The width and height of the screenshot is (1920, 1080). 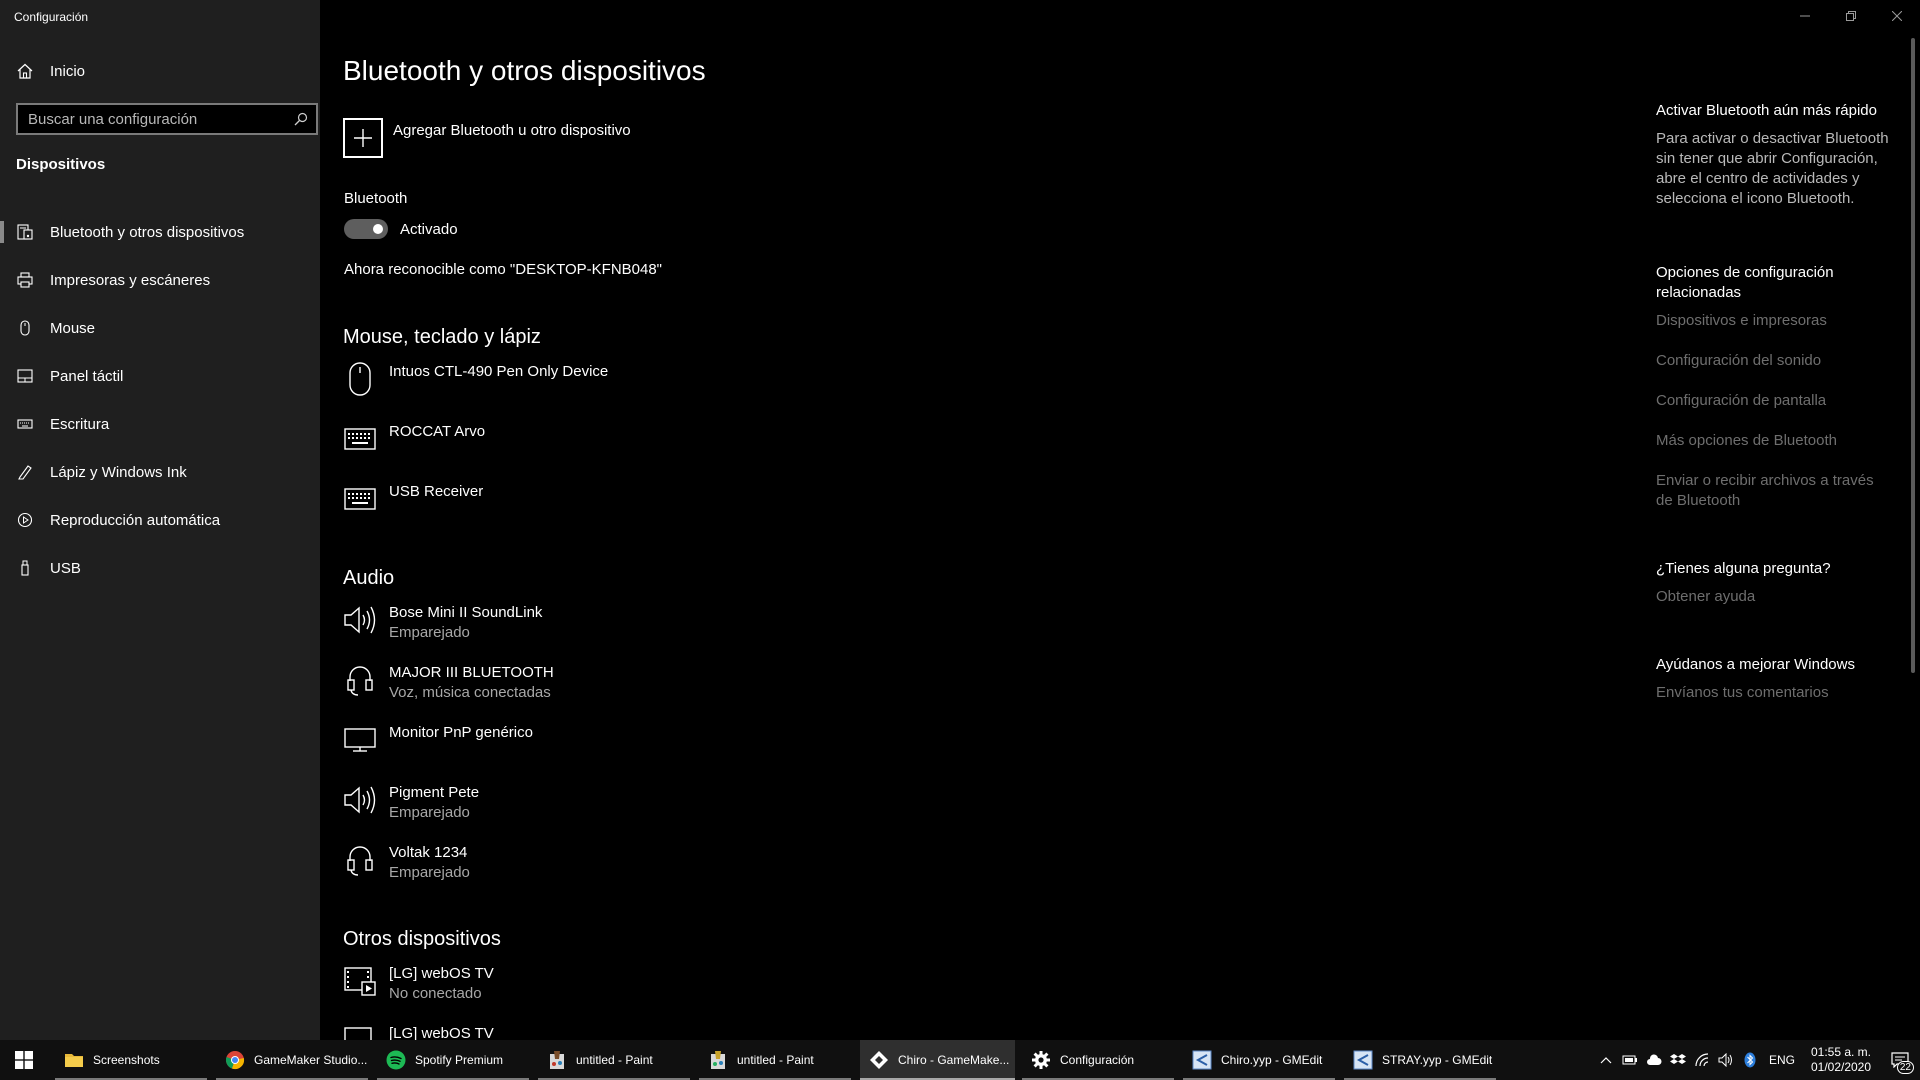 I want to click on sidebar-item-label: Panel táctil, so click(x=87, y=376).